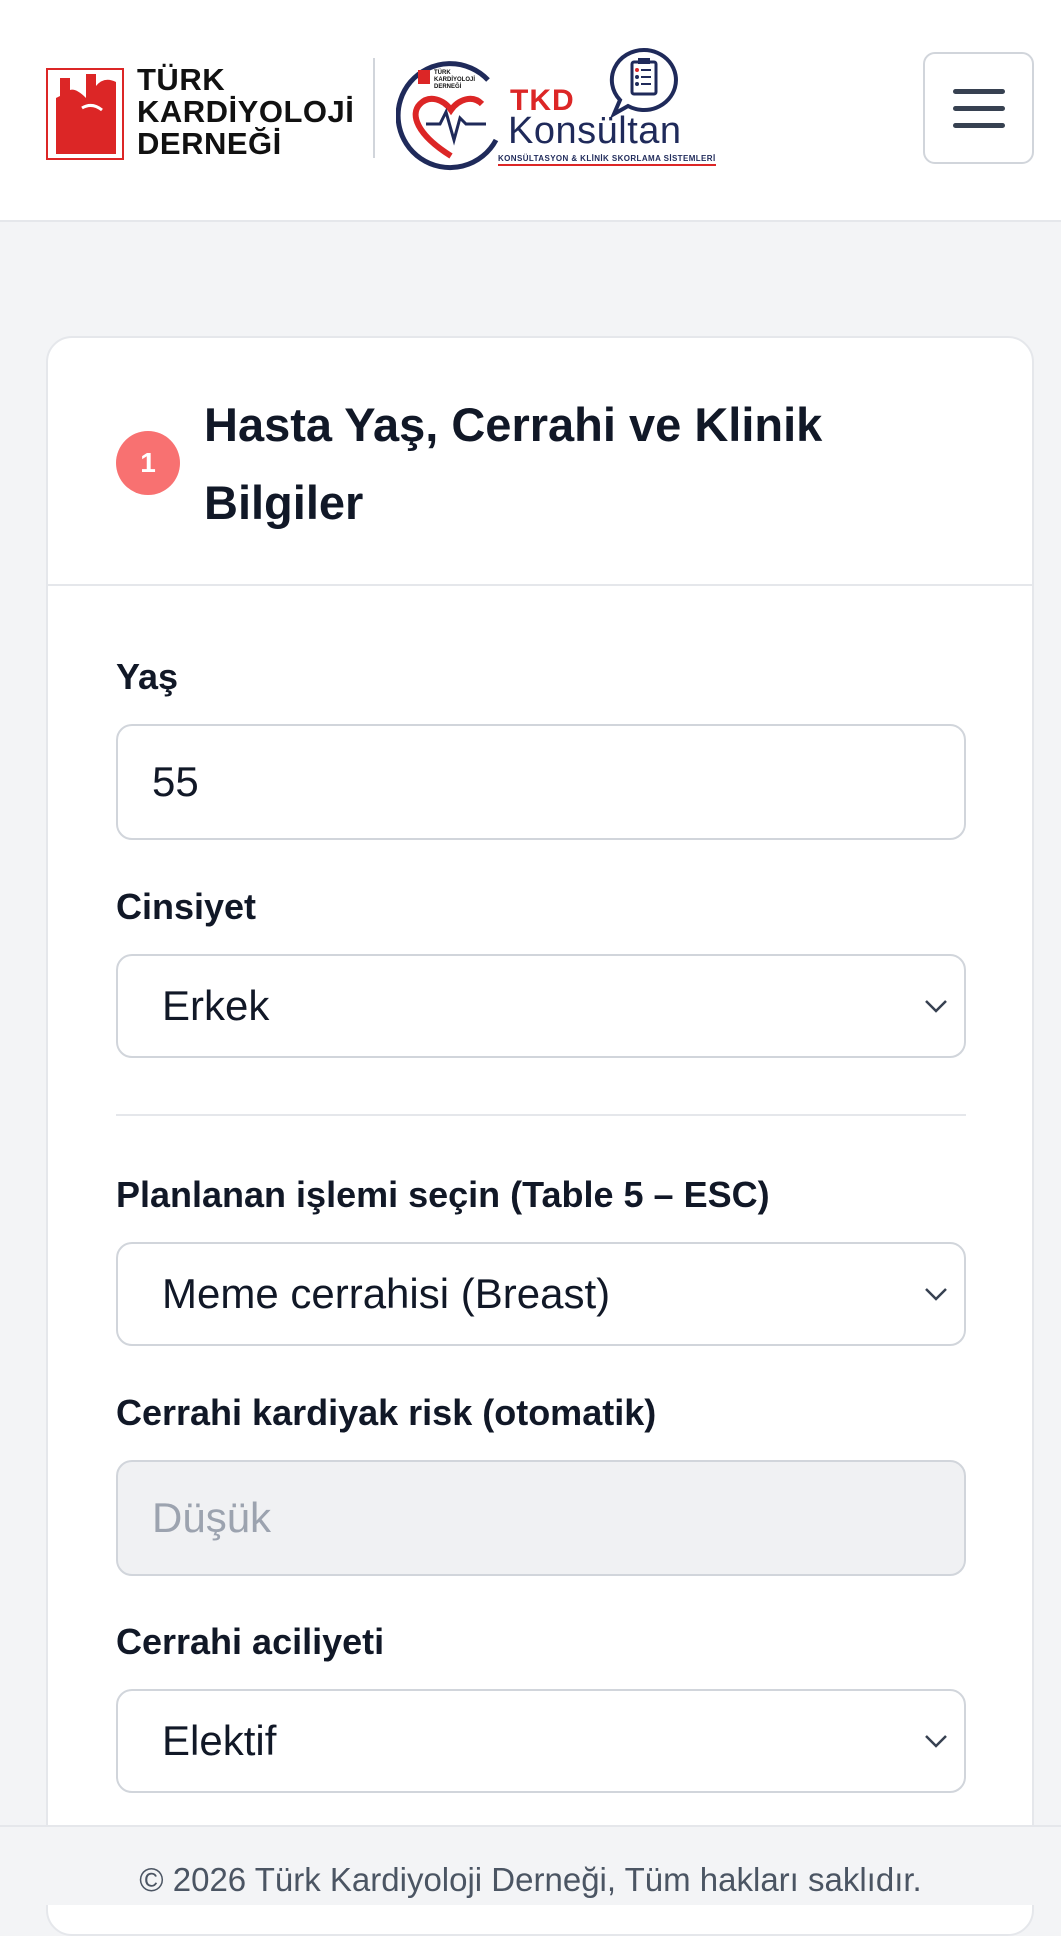 This screenshot has width=1061, height=1936. What do you see at coordinates (443, 1194) in the screenshot?
I see `procedure-label: Planlanan işlemi seçin (Table 5 – ESC)` at bounding box center [443, 1194].